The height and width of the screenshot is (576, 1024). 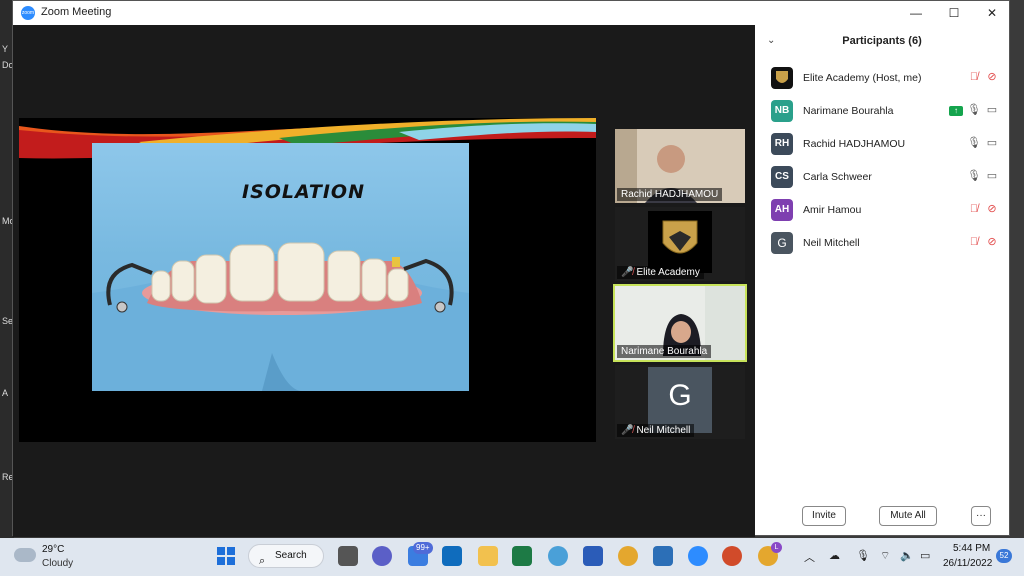 I want to click on tile-name-label: 🎤̸ Neil Mitchell, so click(x=656, y=430).